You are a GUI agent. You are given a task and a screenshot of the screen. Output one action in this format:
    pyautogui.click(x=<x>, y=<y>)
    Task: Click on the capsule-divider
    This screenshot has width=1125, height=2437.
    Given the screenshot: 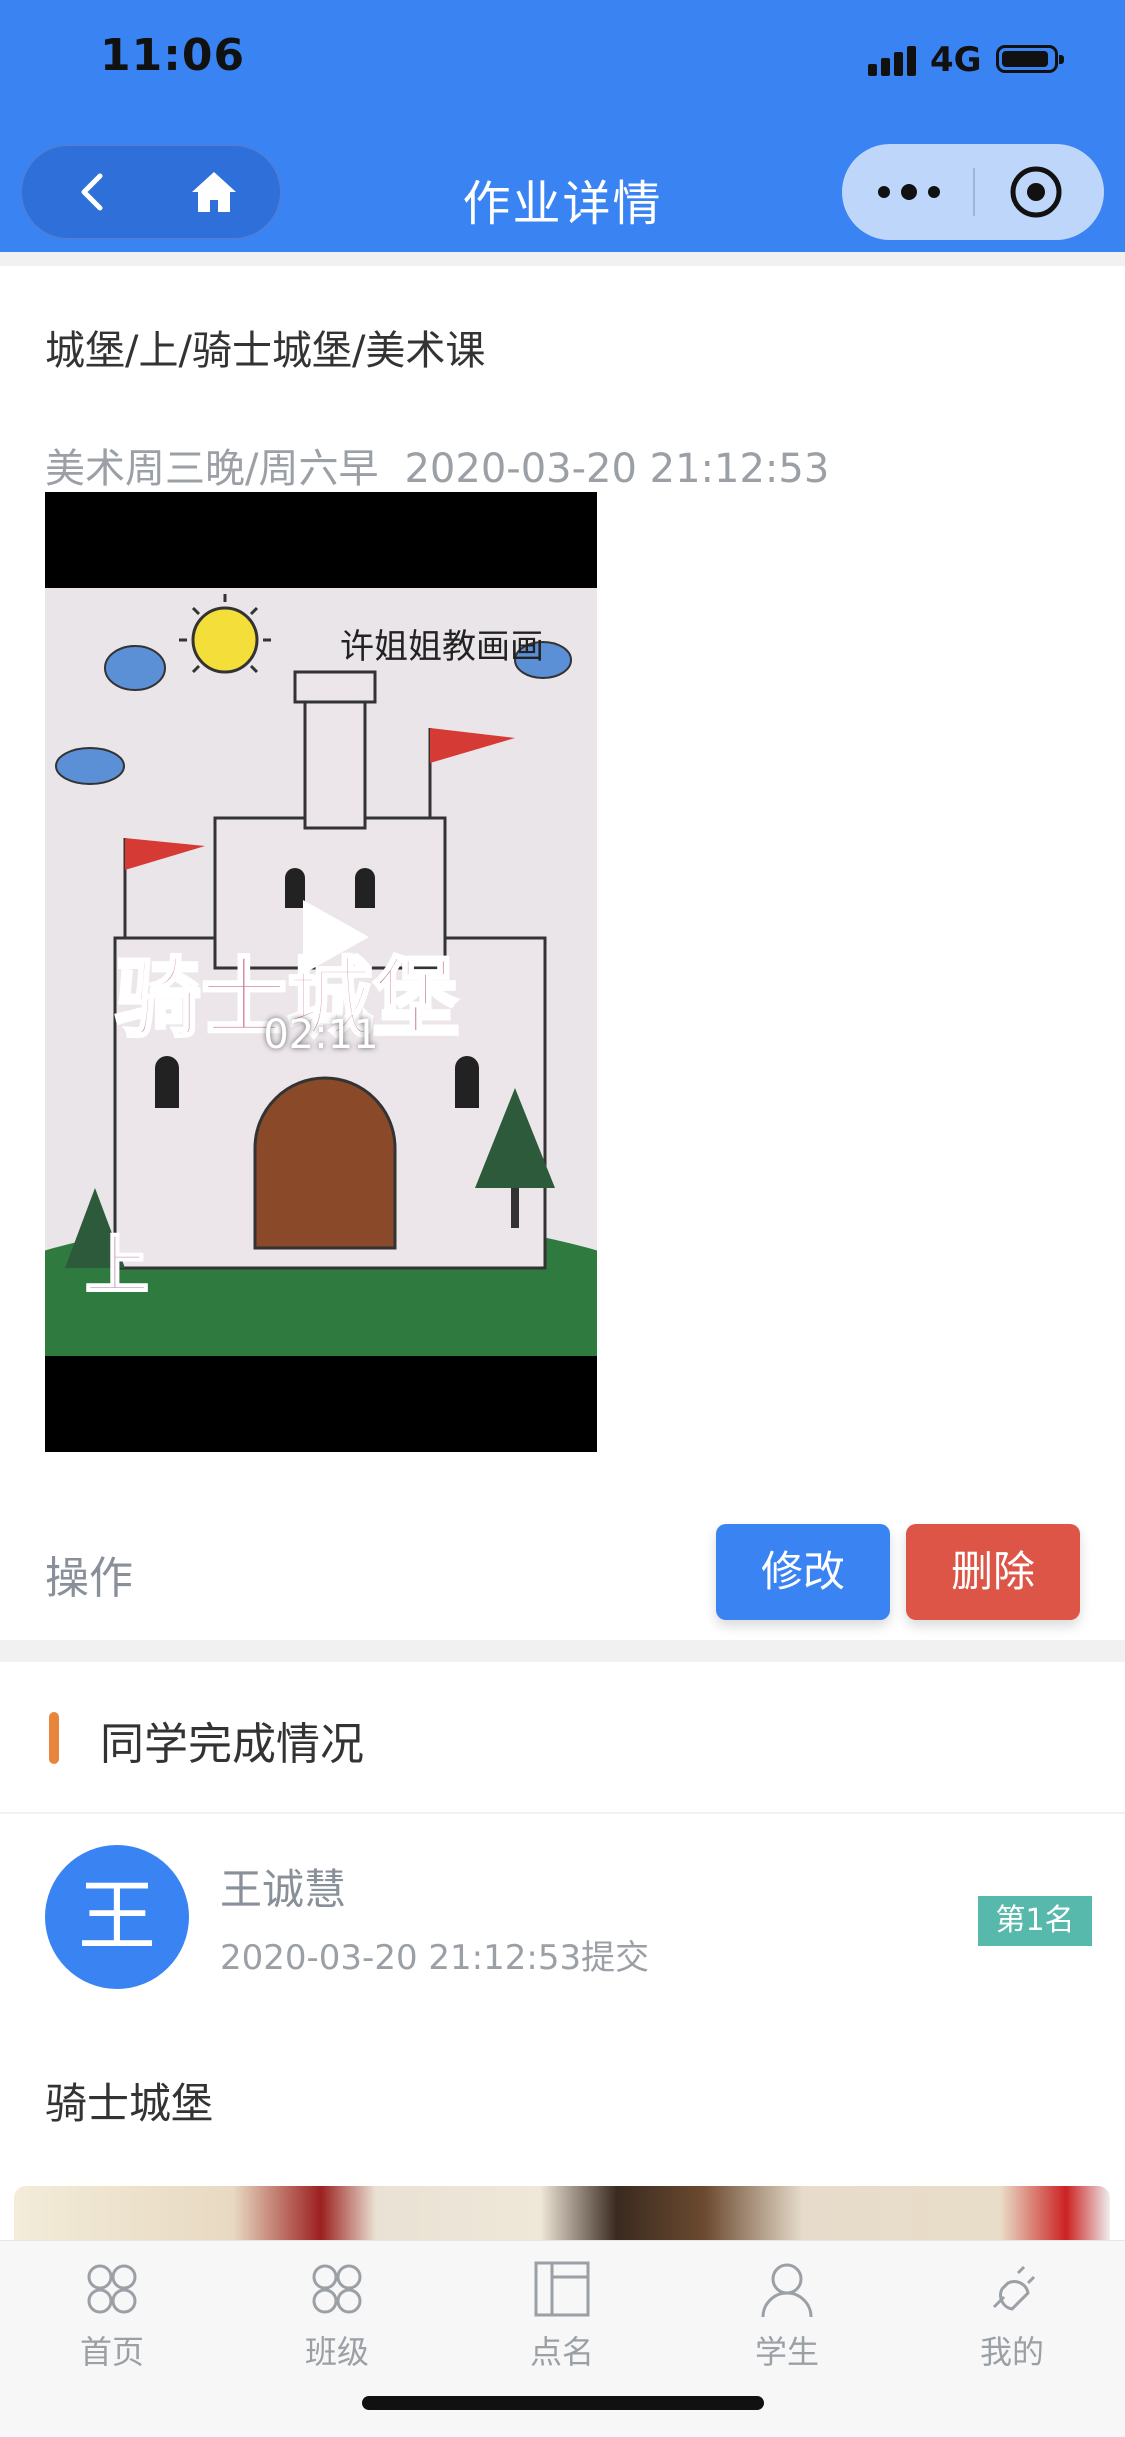 What is the action you would take?
    pyautogui.click(x=974, y=192)
    